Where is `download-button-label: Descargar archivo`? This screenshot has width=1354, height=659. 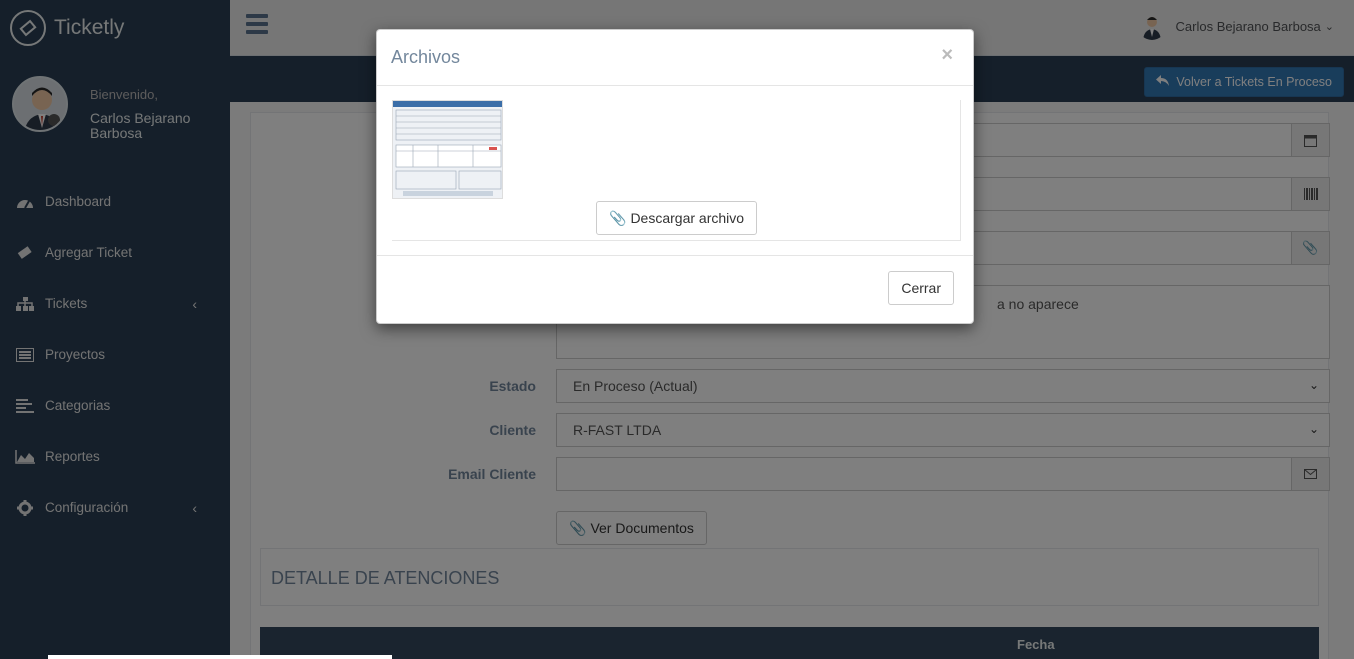
download-button-label: Descargar archivo is located at coordinates (687, 218).